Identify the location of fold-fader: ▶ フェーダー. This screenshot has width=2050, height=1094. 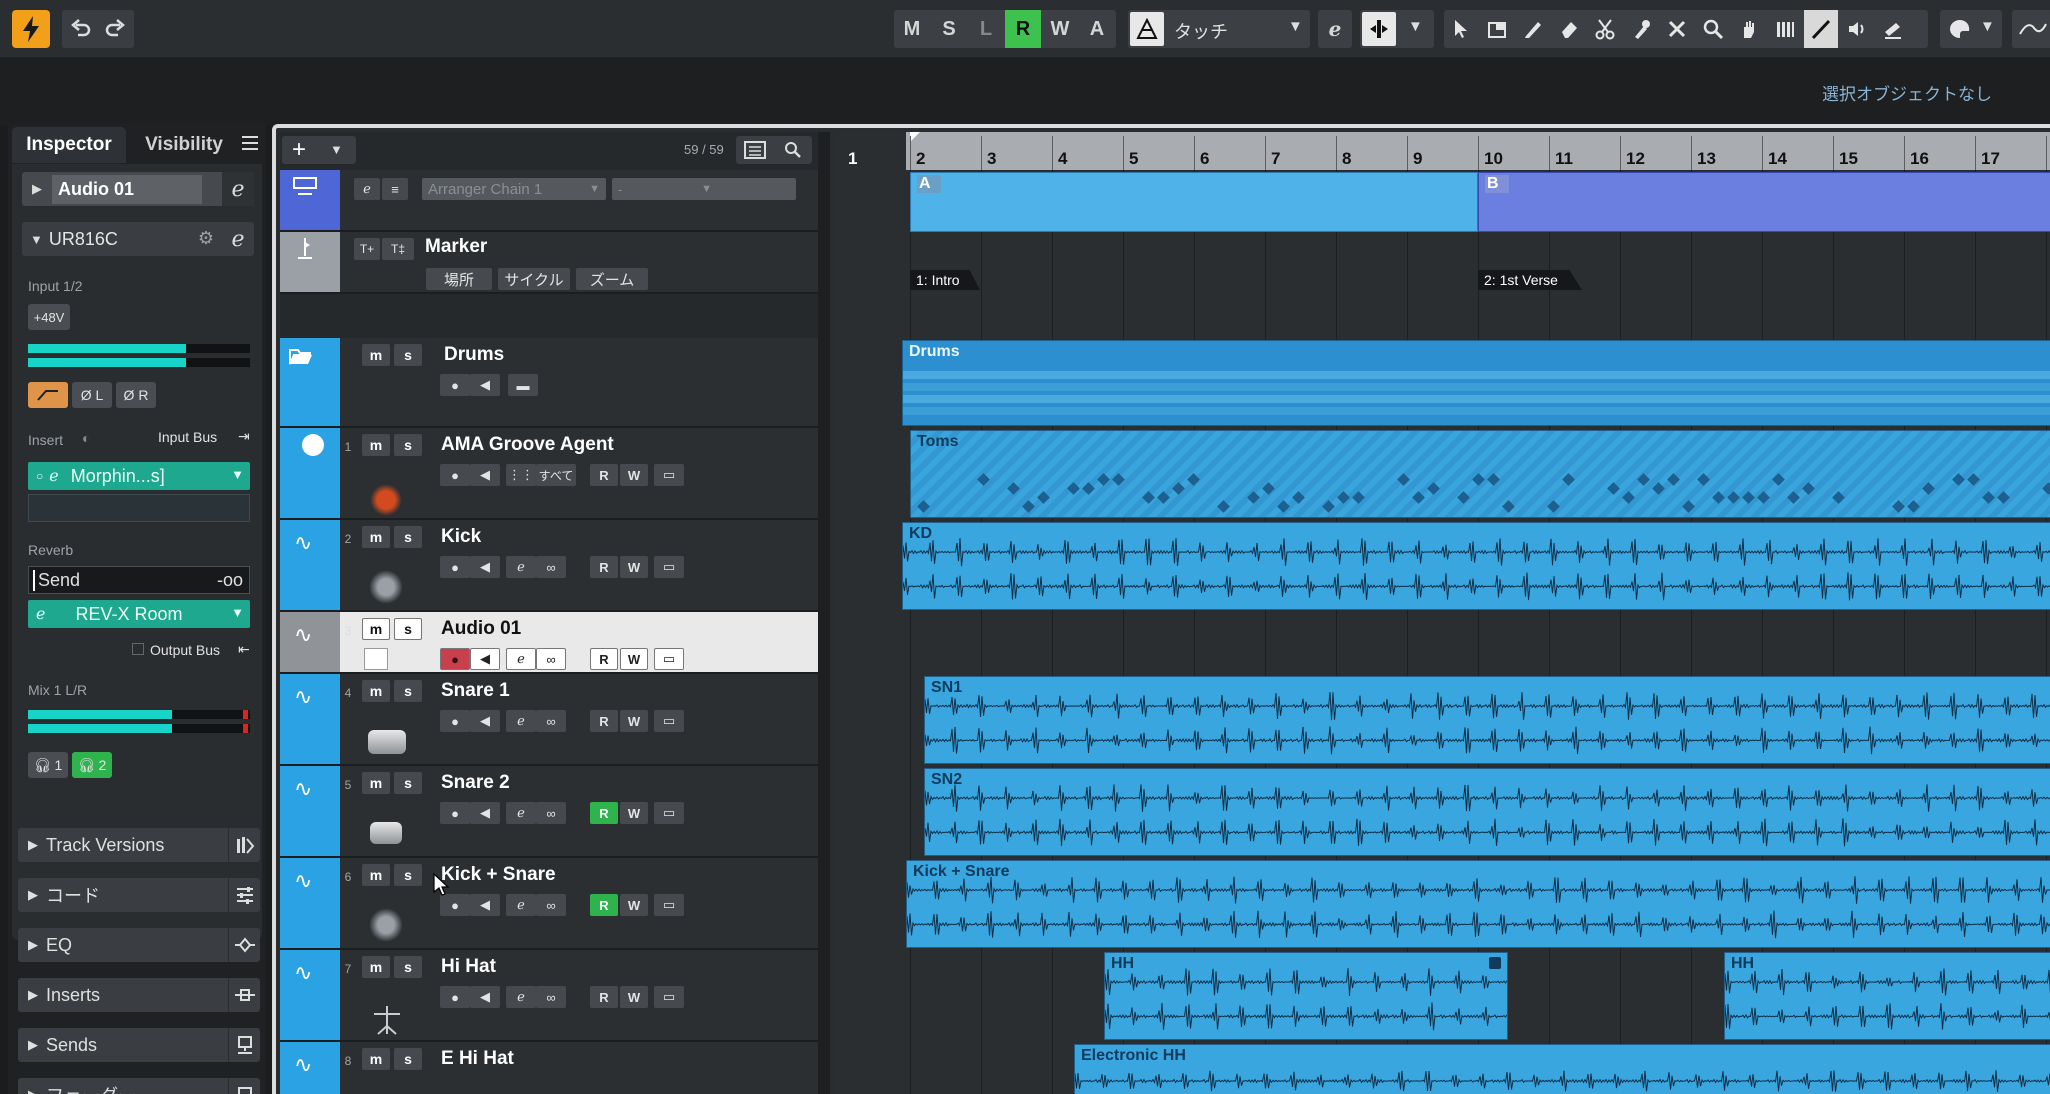
(139, 1086).